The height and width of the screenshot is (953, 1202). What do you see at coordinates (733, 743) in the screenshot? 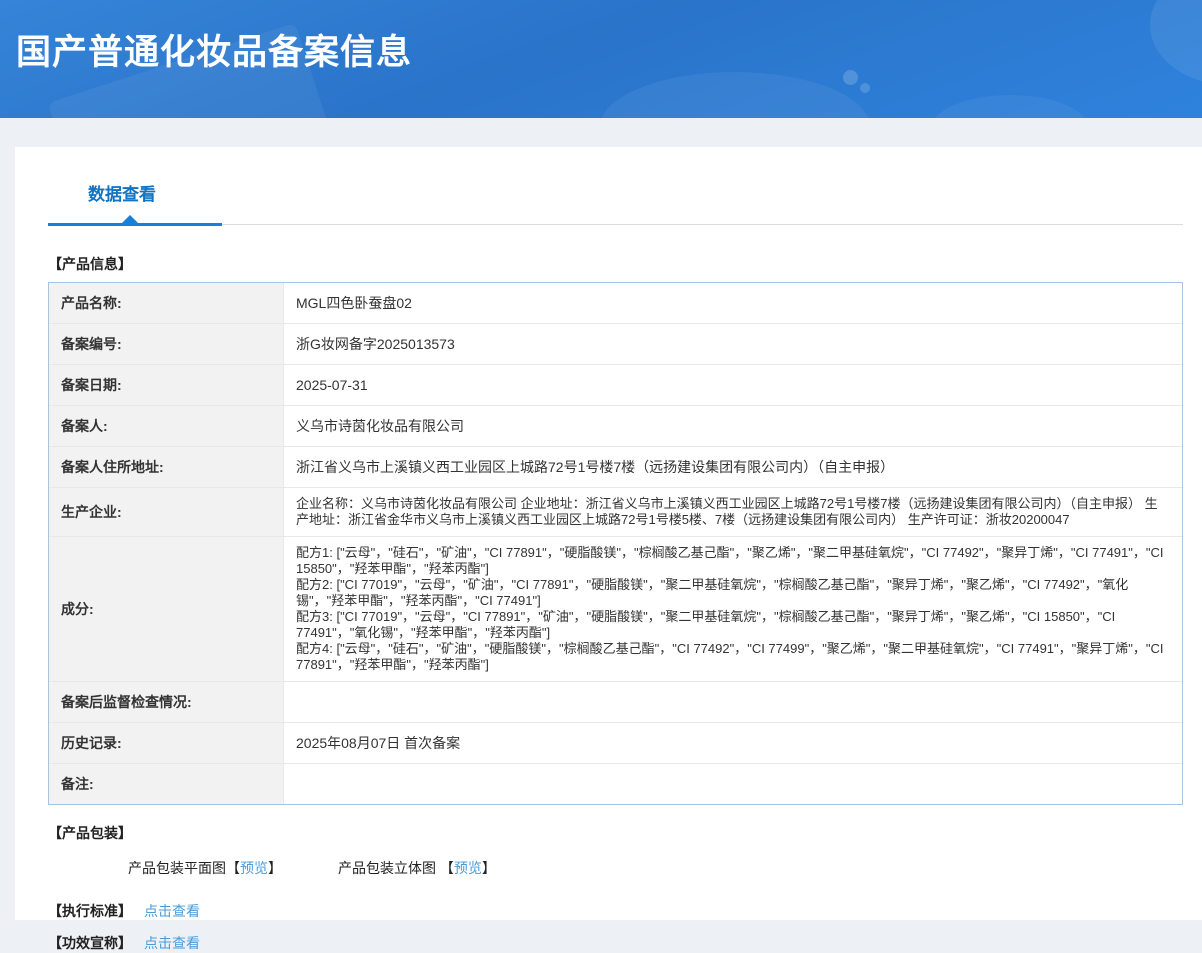
I see `row-value: 2025年08月07日 首次备案` at bounding box center [733, 743].